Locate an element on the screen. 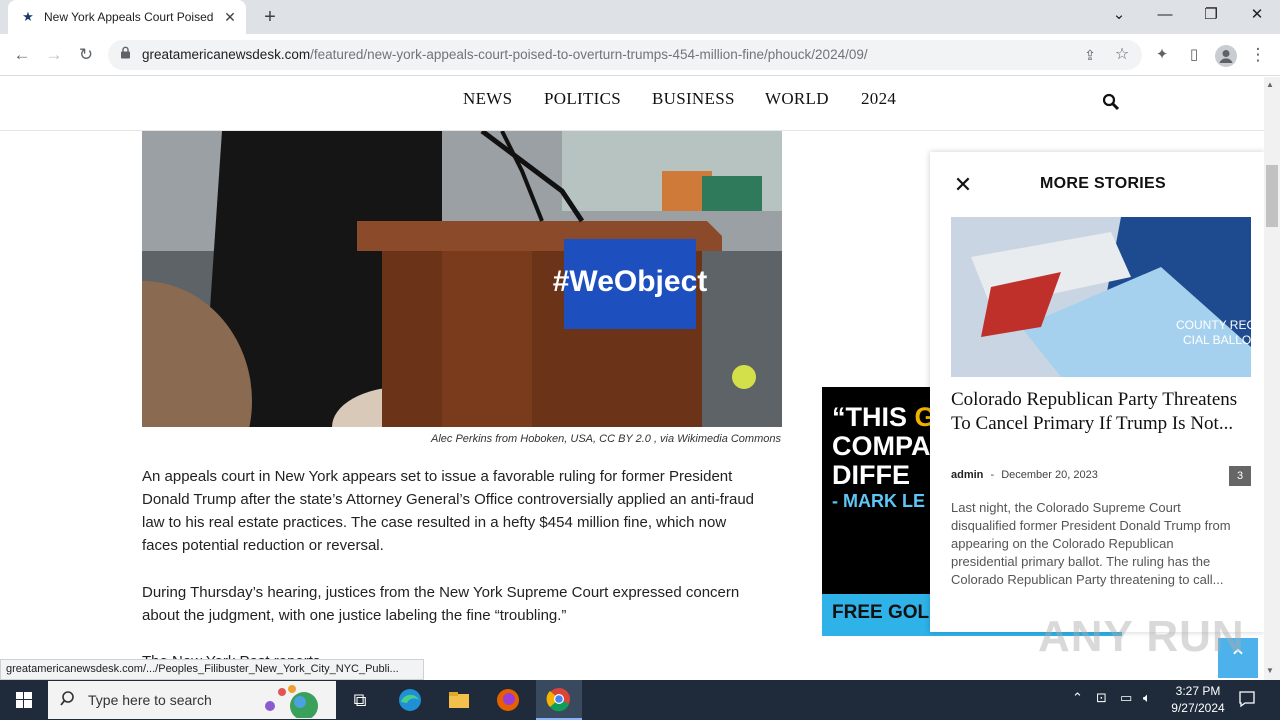  chrome-icon is located at coordinates (558, 700).